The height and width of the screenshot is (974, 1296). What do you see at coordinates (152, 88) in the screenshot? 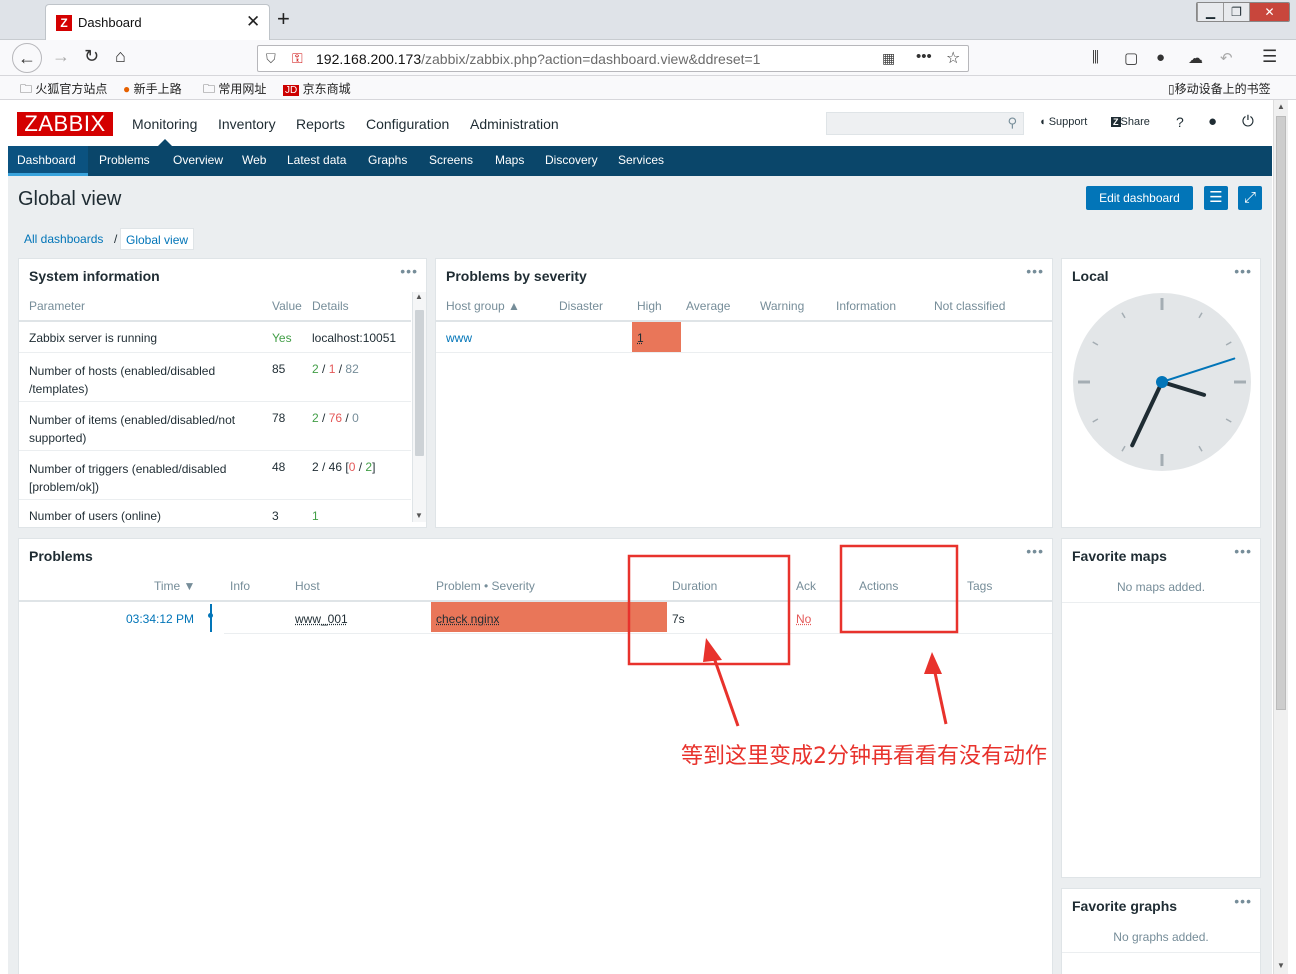
I see `bookmark-item: ● 新手上路` at bounding box center [152, 88].